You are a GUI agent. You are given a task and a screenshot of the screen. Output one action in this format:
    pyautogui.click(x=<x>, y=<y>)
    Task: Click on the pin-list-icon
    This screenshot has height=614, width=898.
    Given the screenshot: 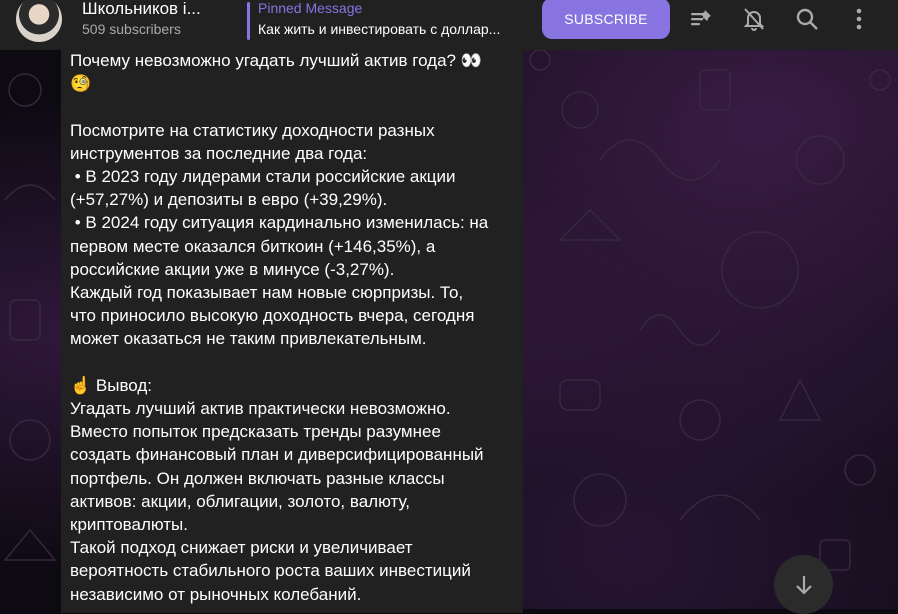 What is the action you would take?
    pyautogui.click(x=701, y=19)
    